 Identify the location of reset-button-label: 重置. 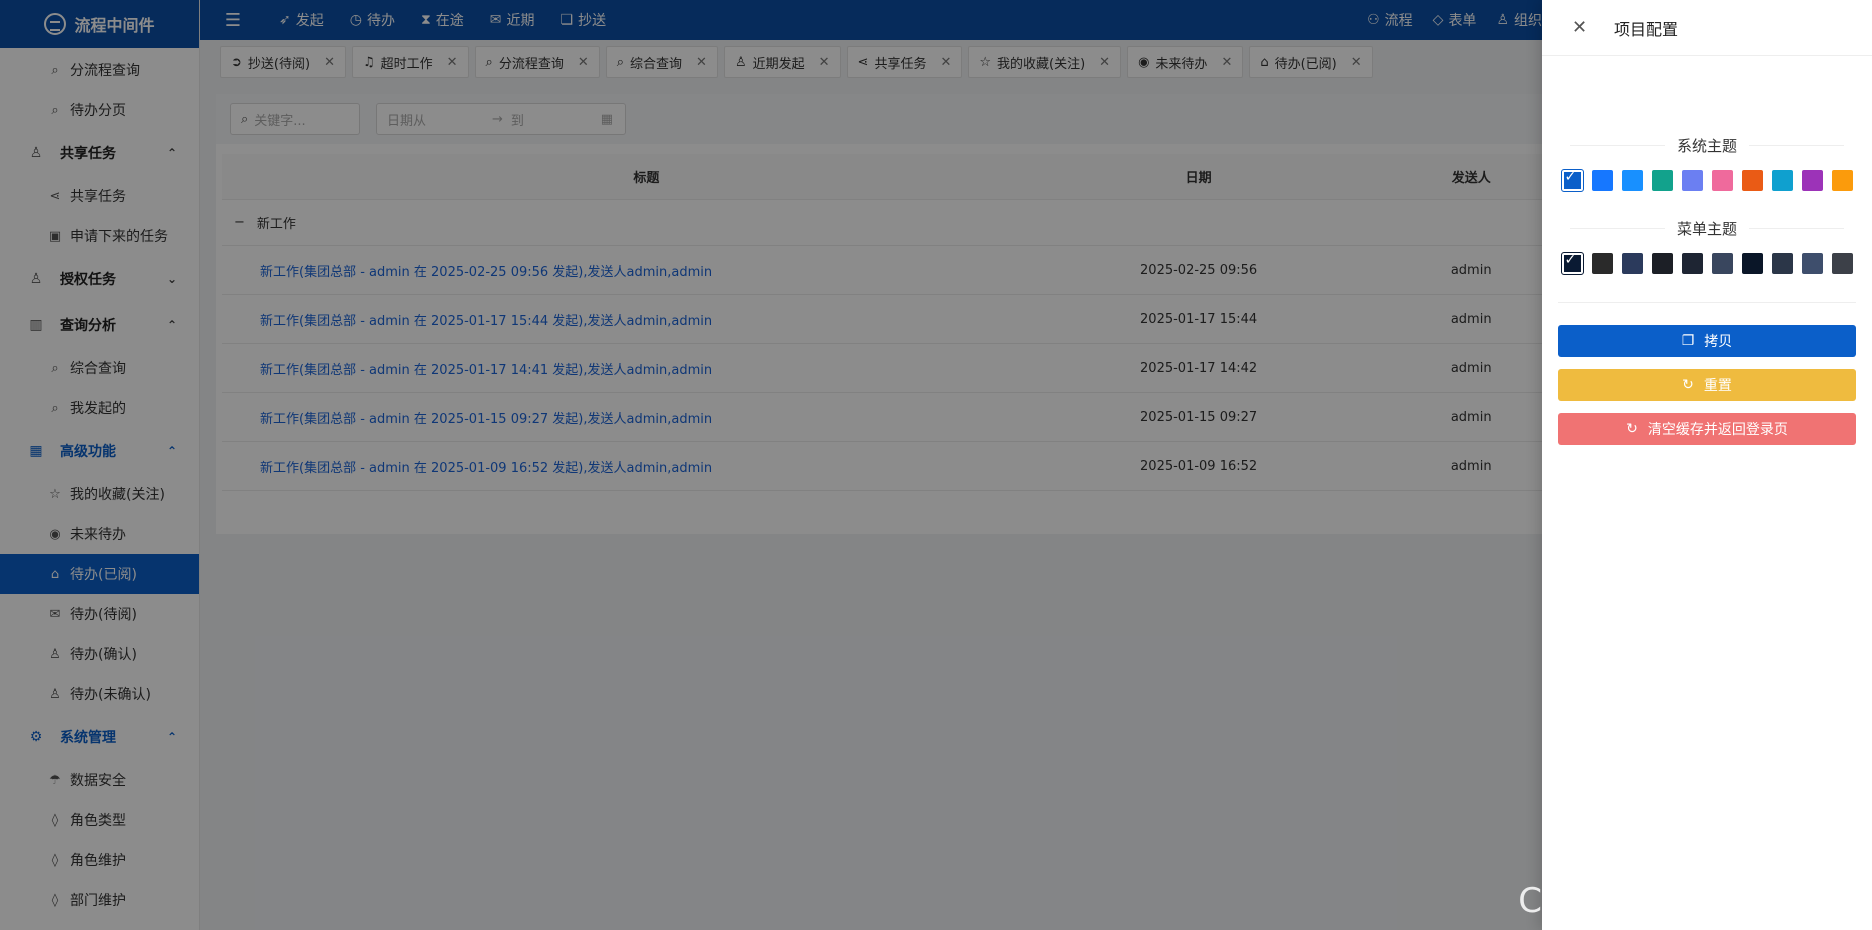
(1717, 386).